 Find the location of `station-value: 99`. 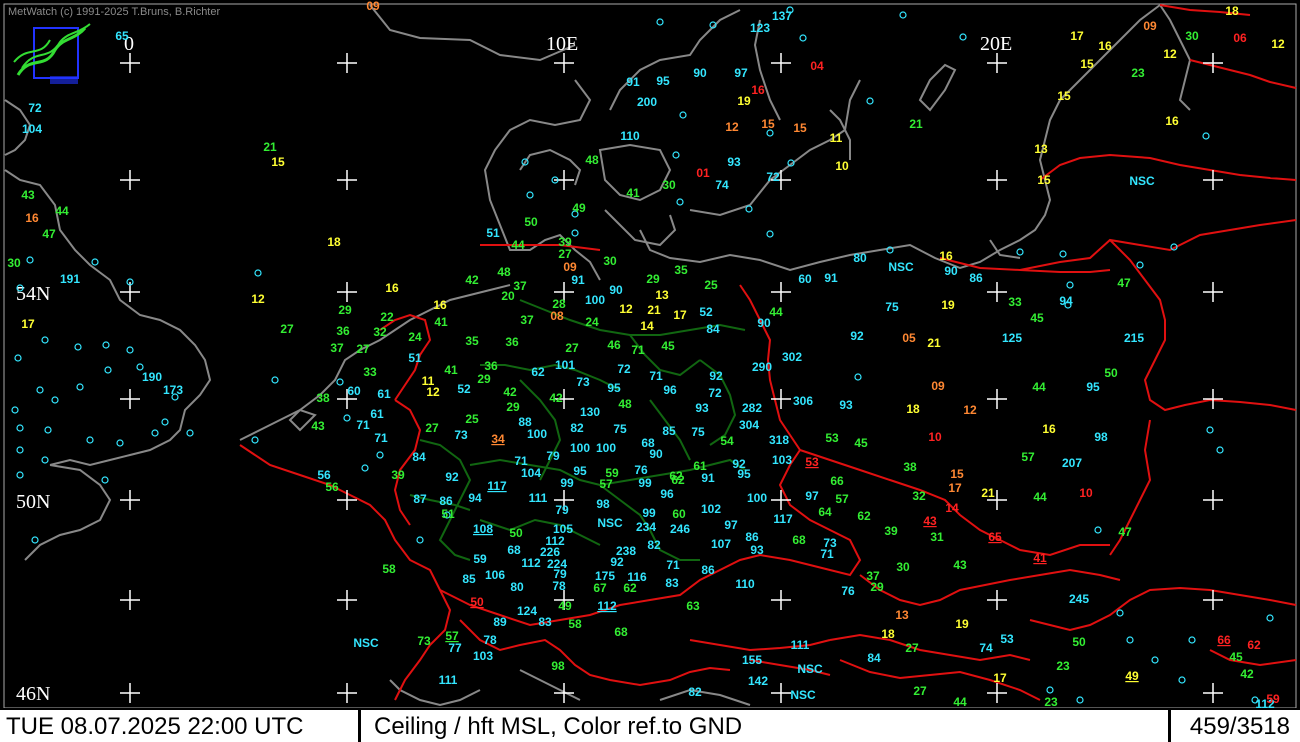

station-value: 99 is located at coordinates (649, 513).